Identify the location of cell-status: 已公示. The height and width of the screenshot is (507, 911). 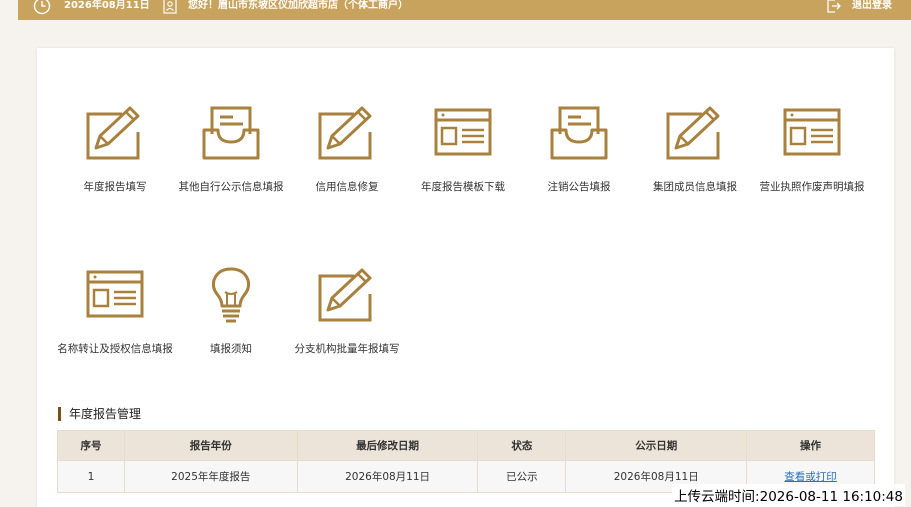
(522, 476).